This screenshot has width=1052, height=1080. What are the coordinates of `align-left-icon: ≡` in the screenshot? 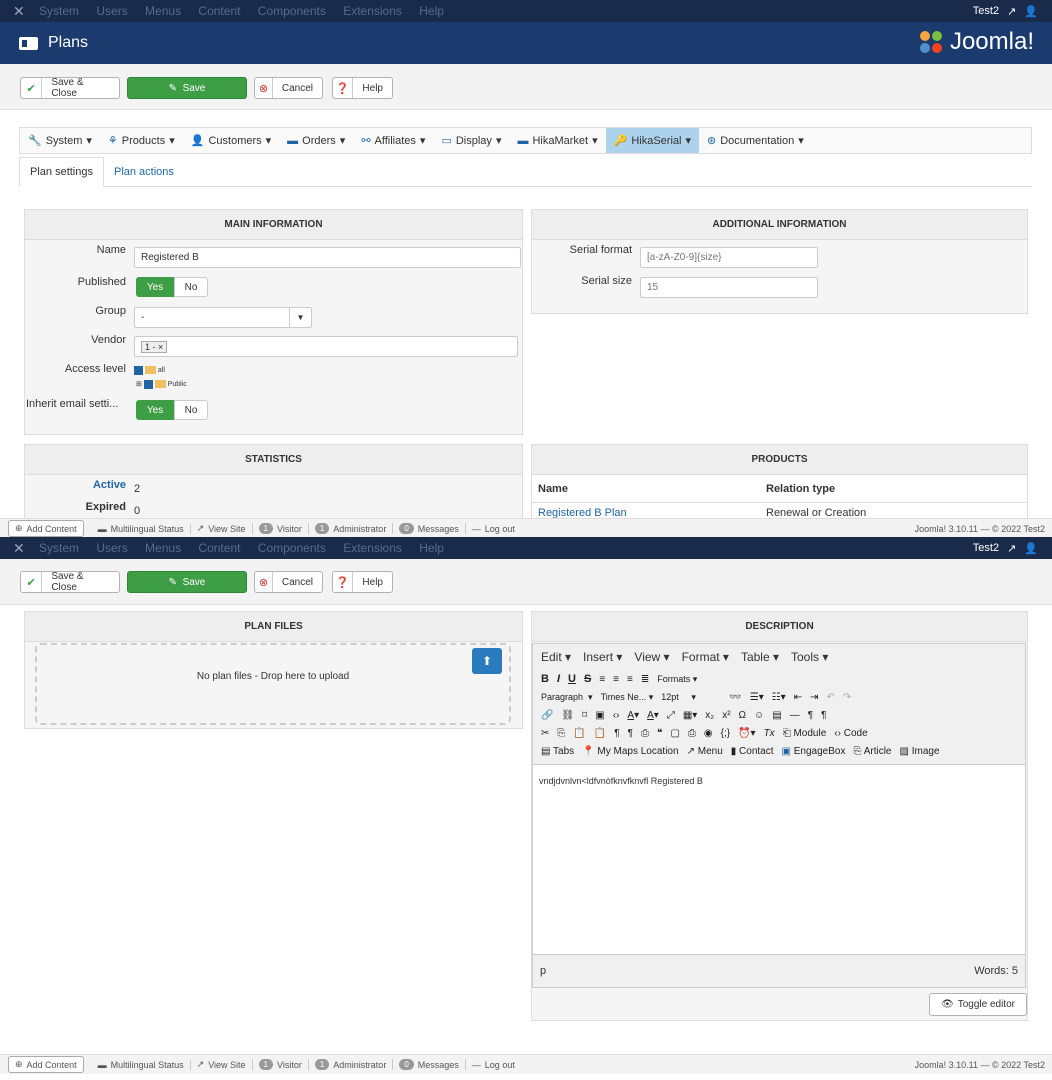 It's located at (602, 679).